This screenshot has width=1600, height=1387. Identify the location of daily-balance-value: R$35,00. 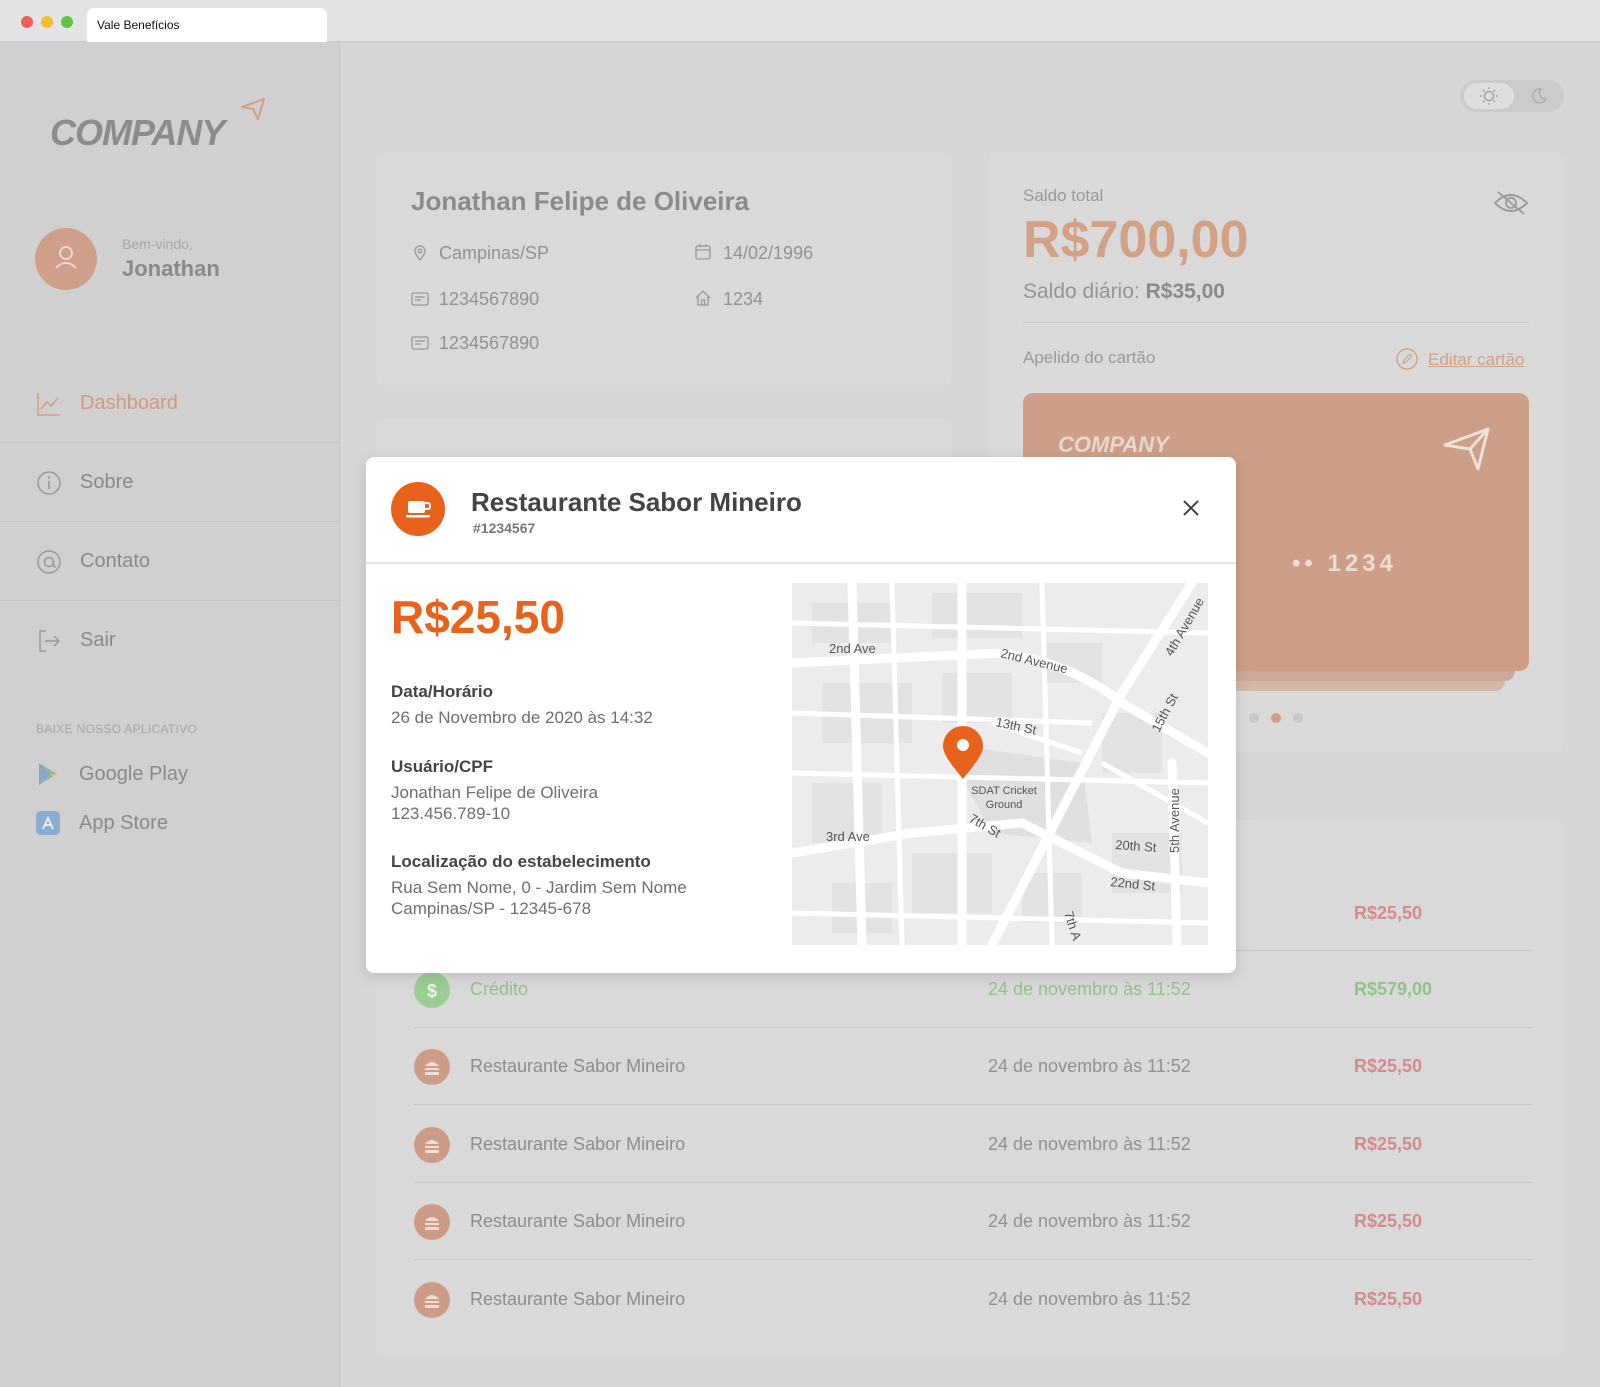
(1185, 291).